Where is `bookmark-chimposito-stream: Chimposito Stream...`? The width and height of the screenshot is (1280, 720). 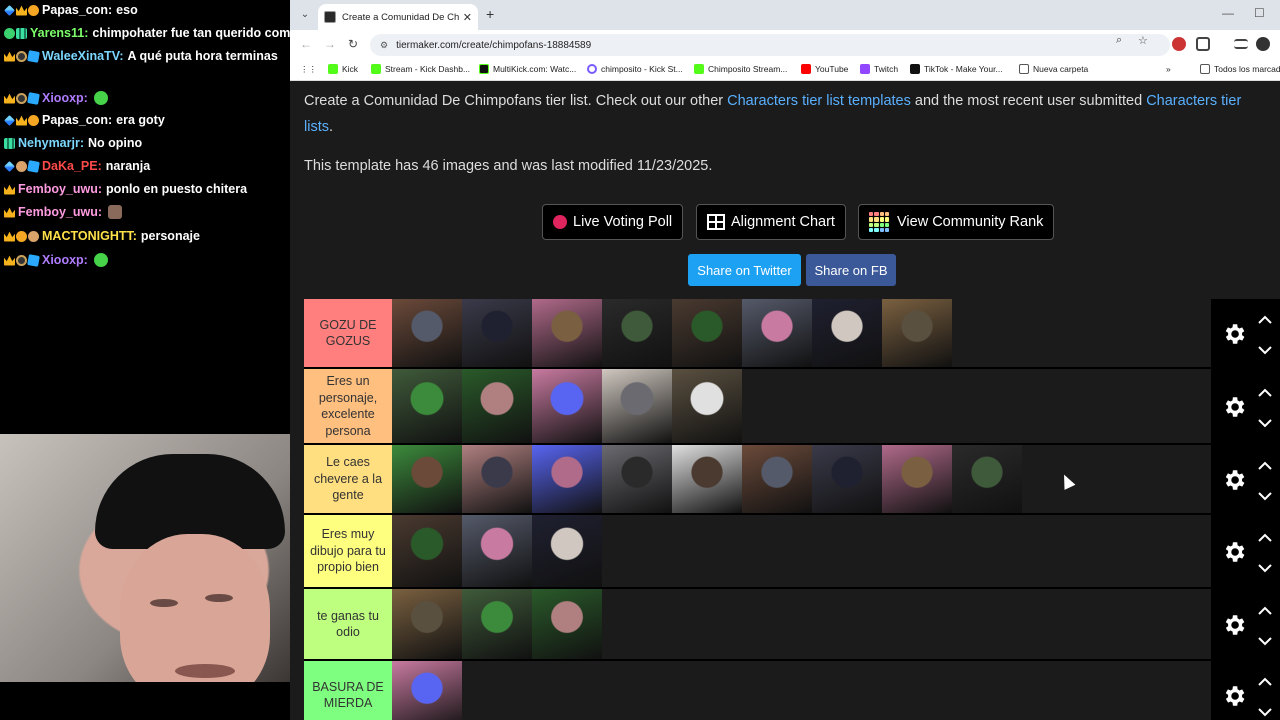 bookmark-chimposito-stream: Chimposito Stream... is located at coordinates (740, 69).